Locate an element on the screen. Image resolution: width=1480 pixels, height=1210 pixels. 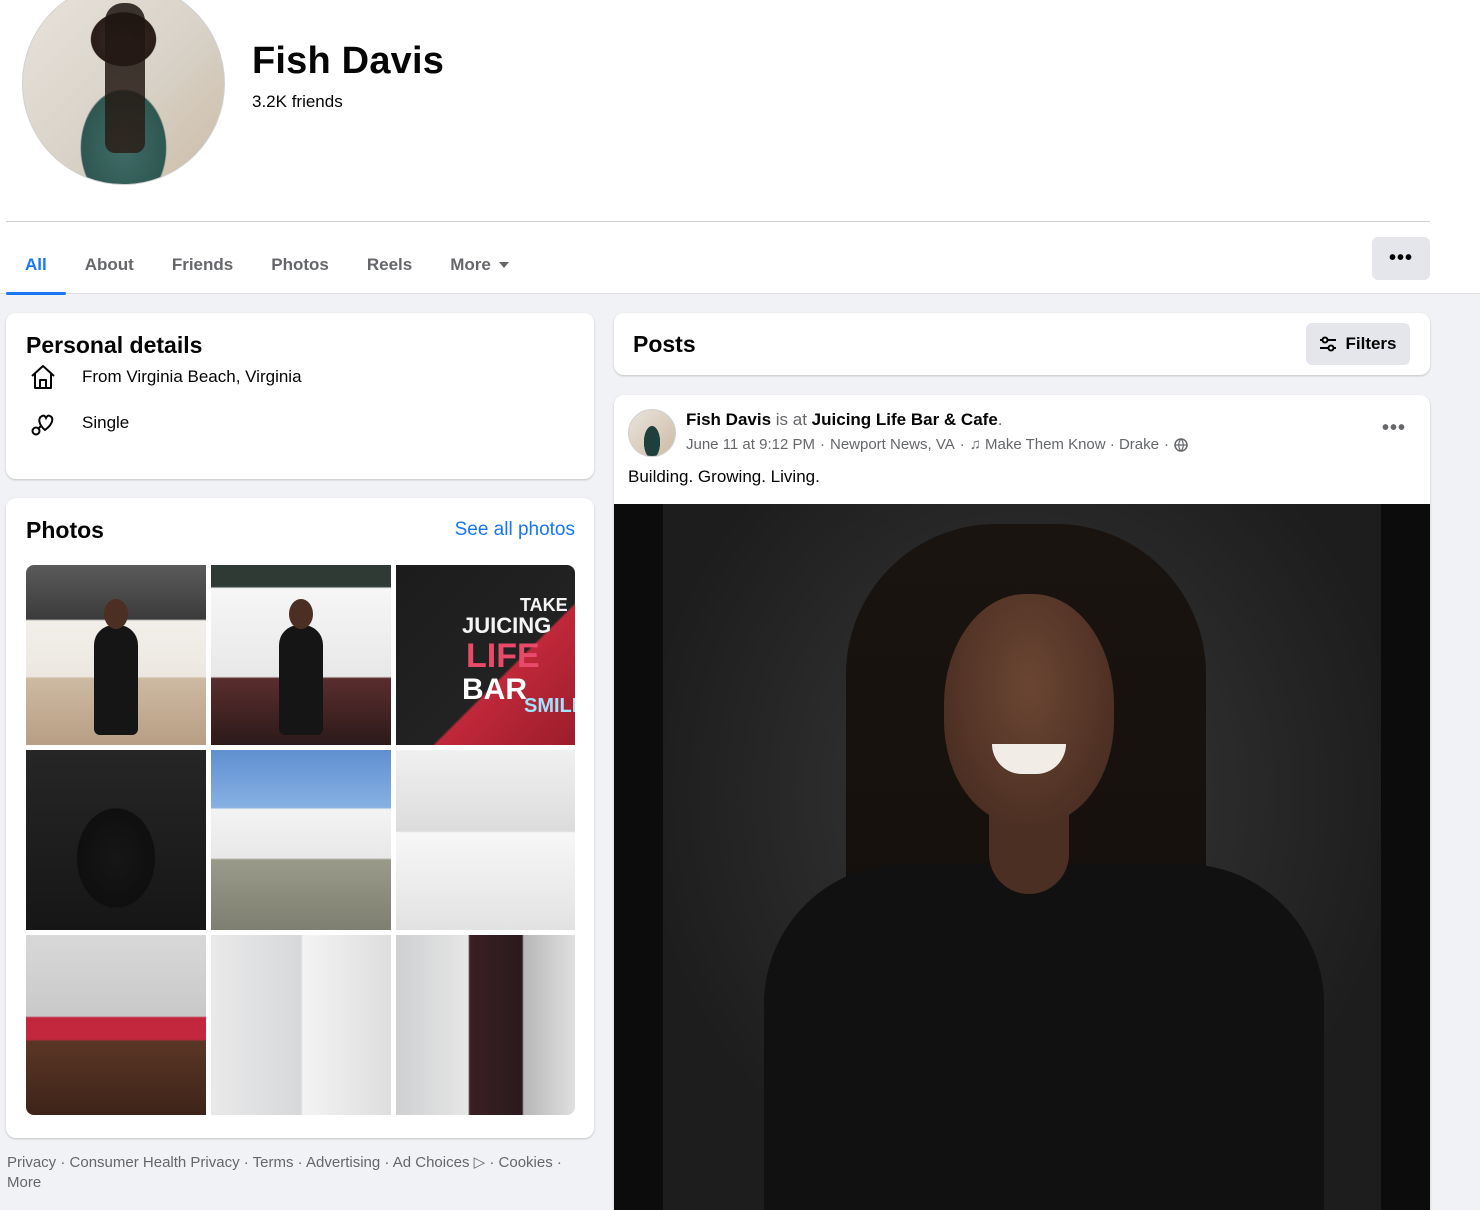
tab-all: All is located at coordinates (36, 265).